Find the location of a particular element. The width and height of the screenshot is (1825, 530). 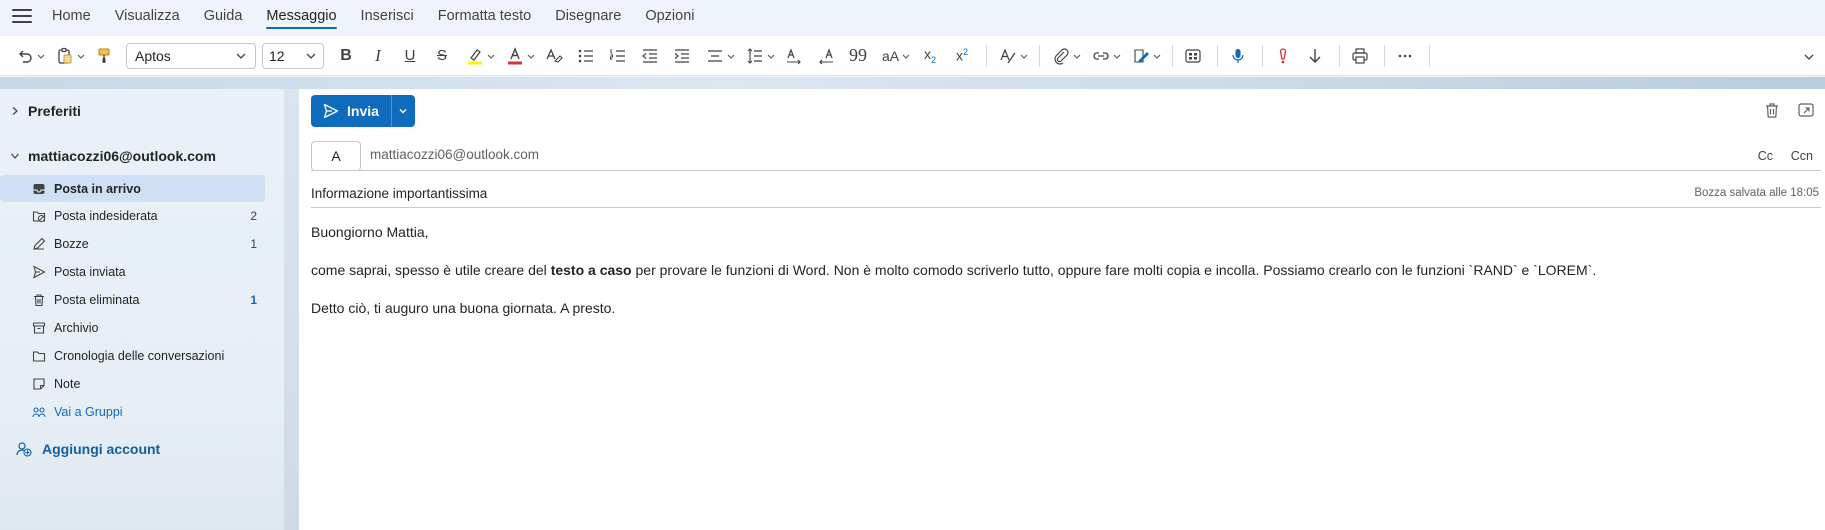

highlighter-icon is located at coordinates (474, 56).